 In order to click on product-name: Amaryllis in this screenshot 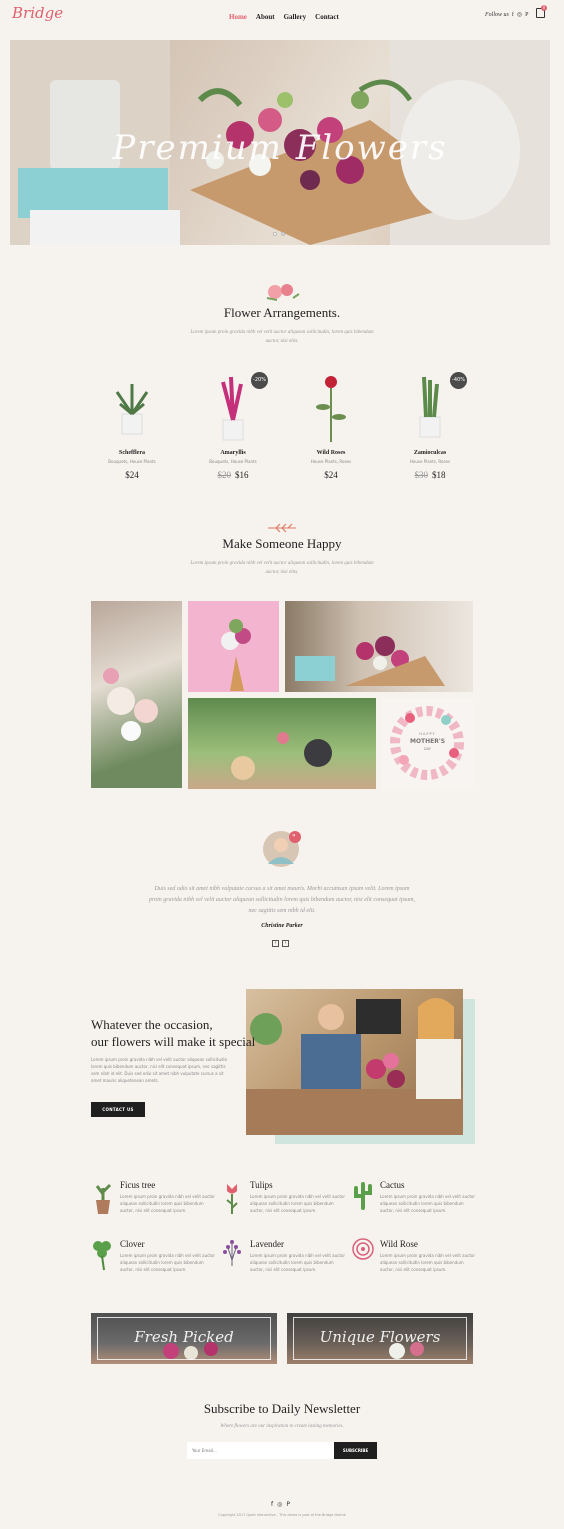, I will do `click(233, 453)`.